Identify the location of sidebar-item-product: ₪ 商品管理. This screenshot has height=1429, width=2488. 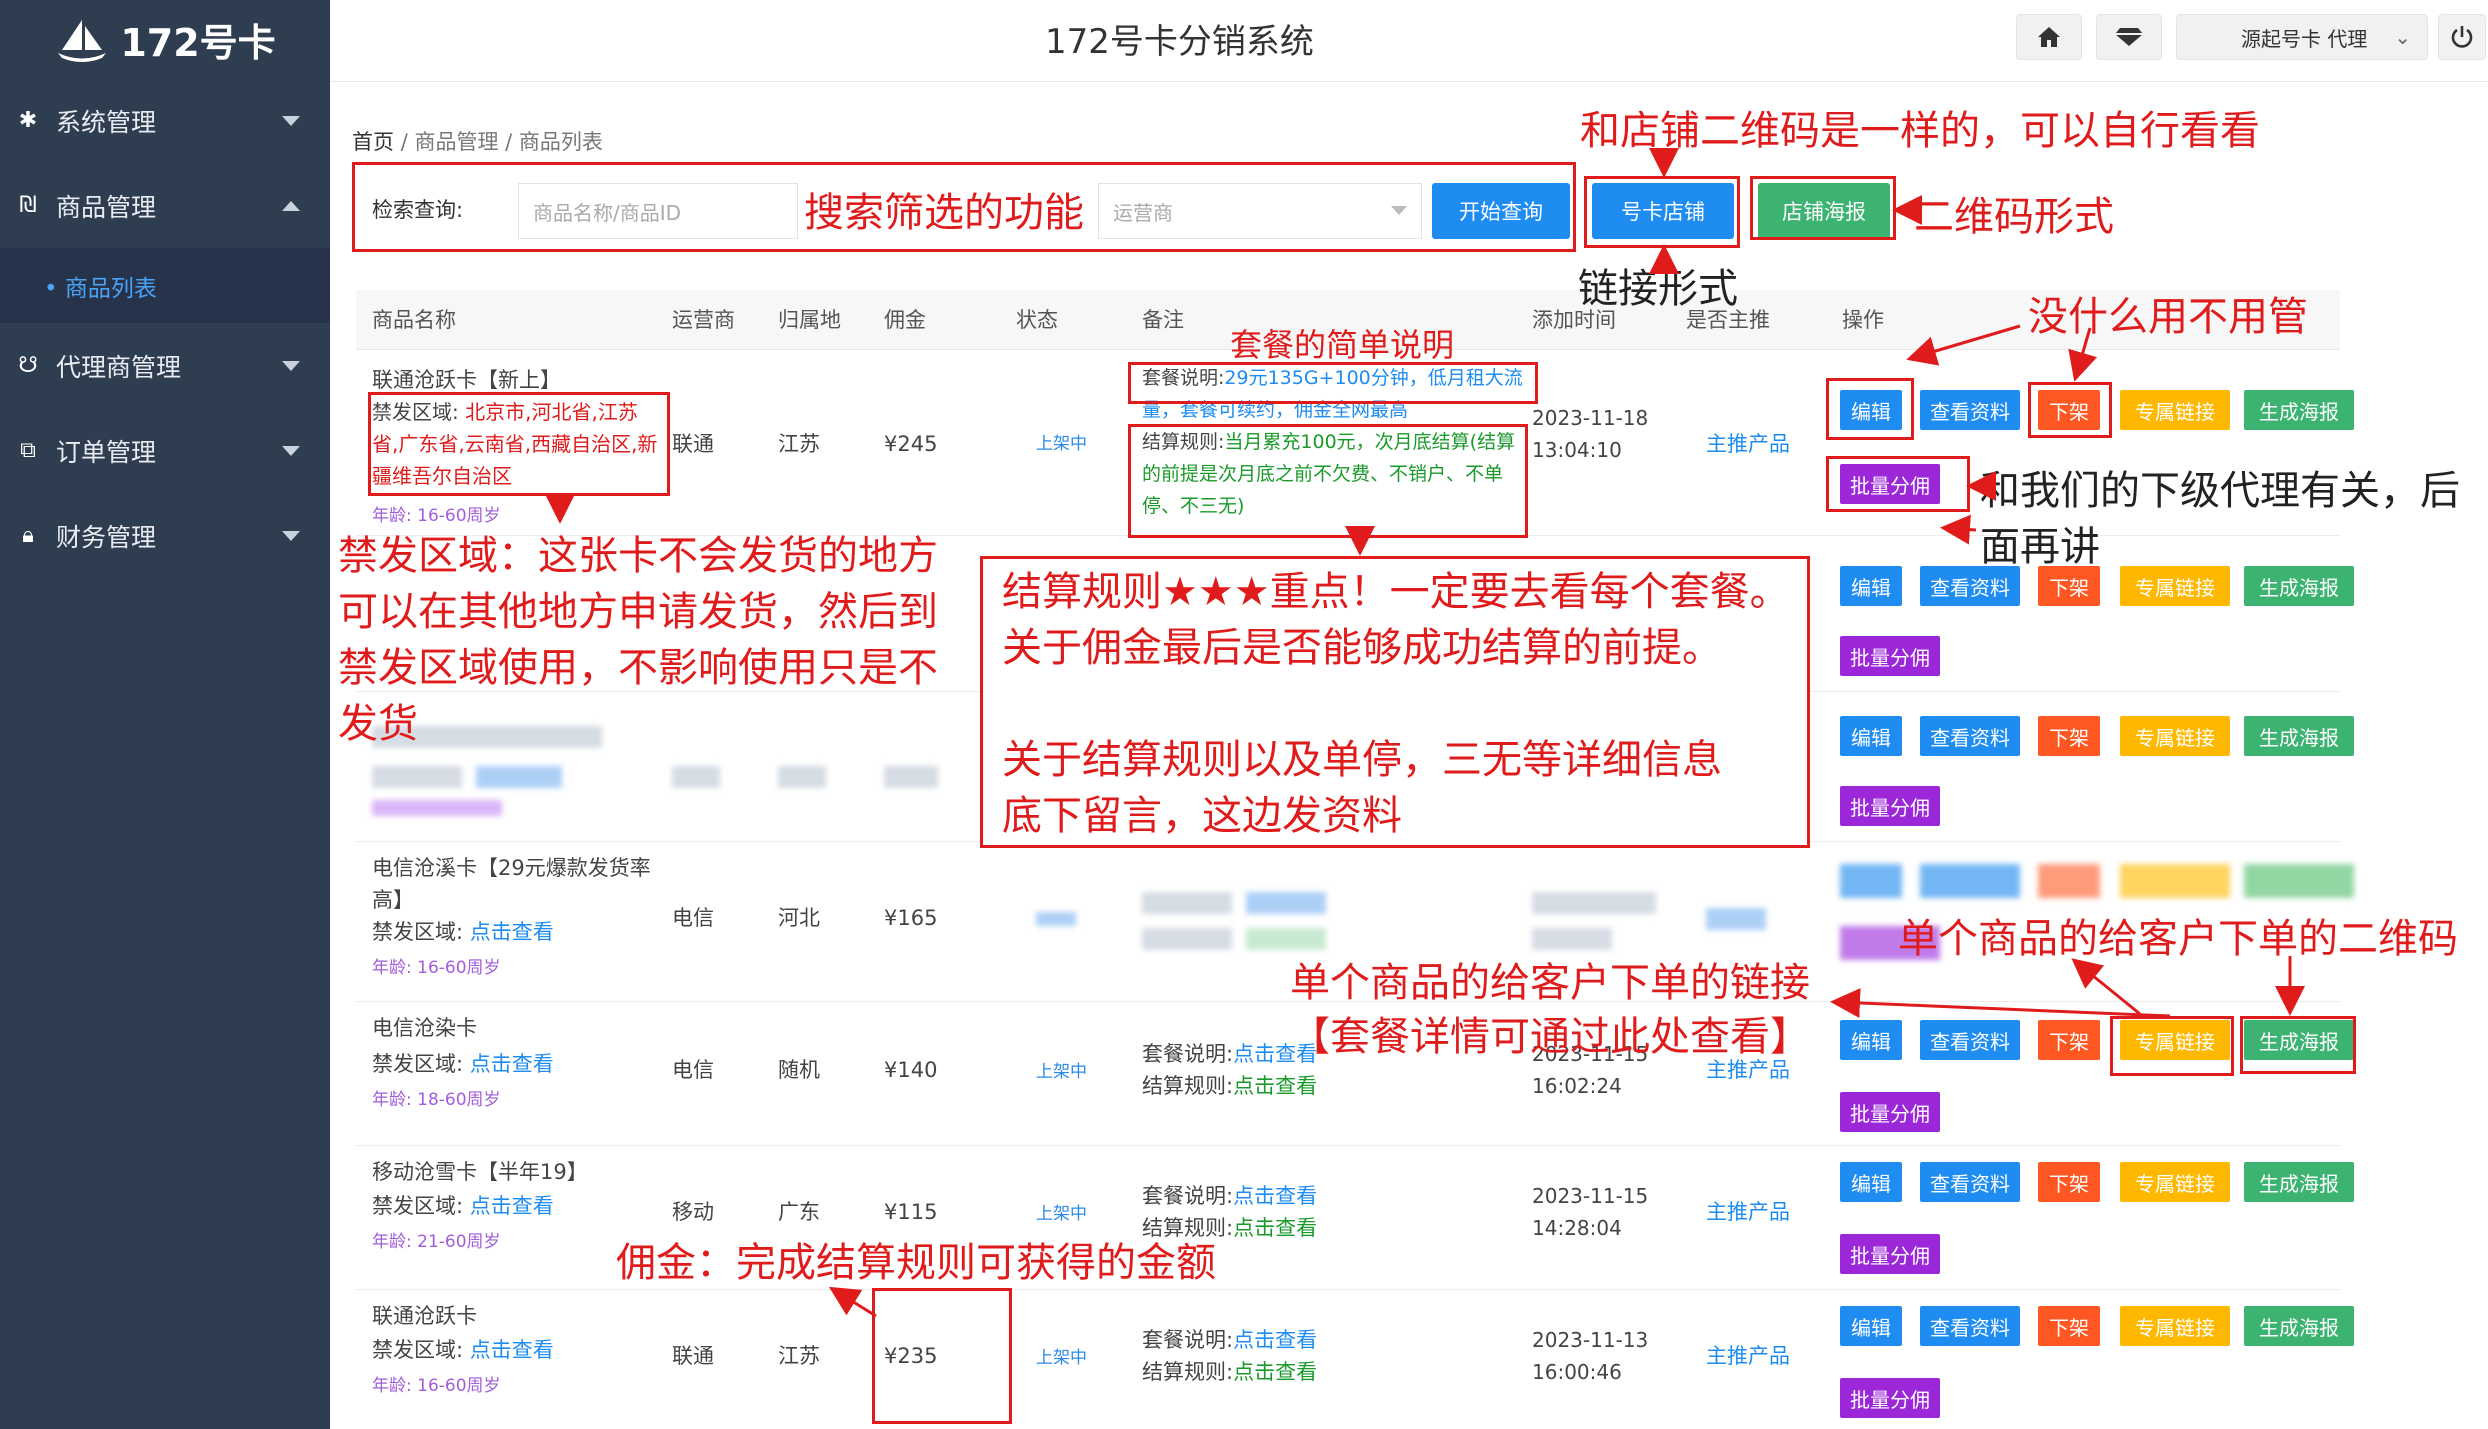
(165, 205).